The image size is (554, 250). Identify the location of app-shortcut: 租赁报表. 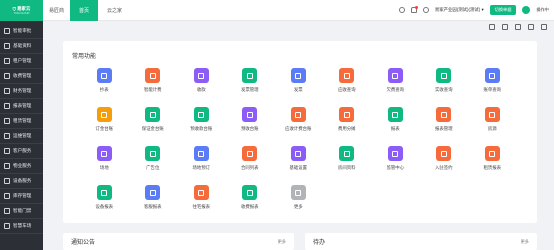
(492, 165).